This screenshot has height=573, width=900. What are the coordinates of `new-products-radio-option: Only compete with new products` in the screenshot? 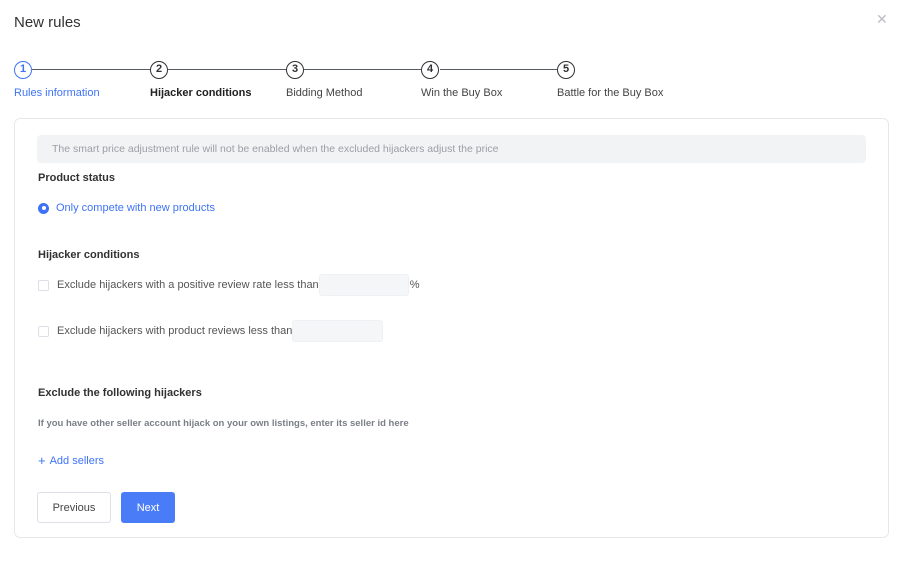 It's located at (126, 208).